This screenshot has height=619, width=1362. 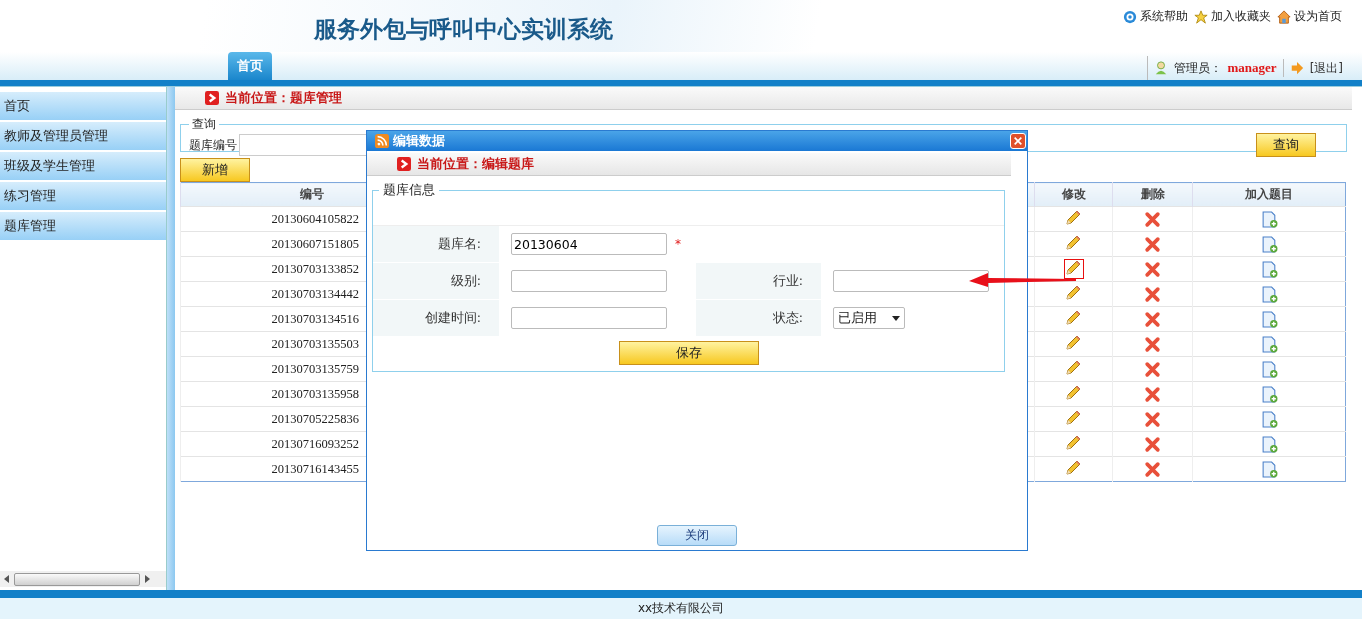 What do you see at coordinates (315, 318) in the screenshot?
I see `table-cell: 20130703134516` at bounding box center [315, 318].